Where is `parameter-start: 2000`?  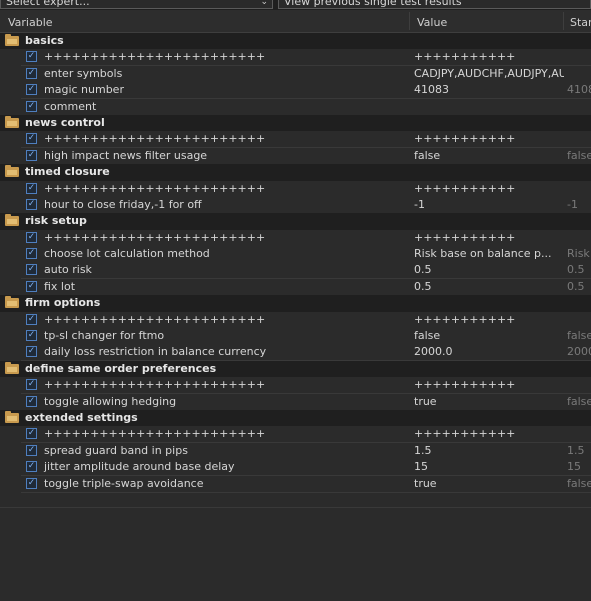 parameter-start: 2000 is located at coordinates (579, 352).